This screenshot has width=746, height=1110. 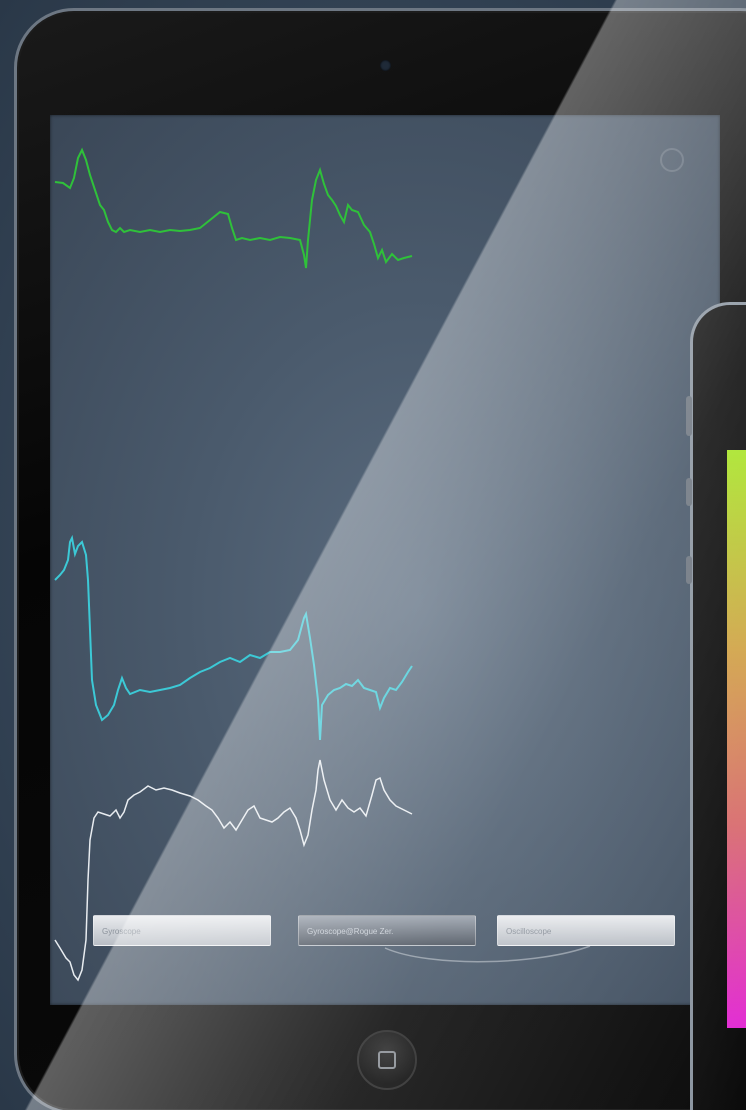 What do you see at coordinates (387, 930) in the screenshot?
I see `gyroscope-rogue-button: Gyroscope@Rogue Zer.` at bounding box center [387, 930].